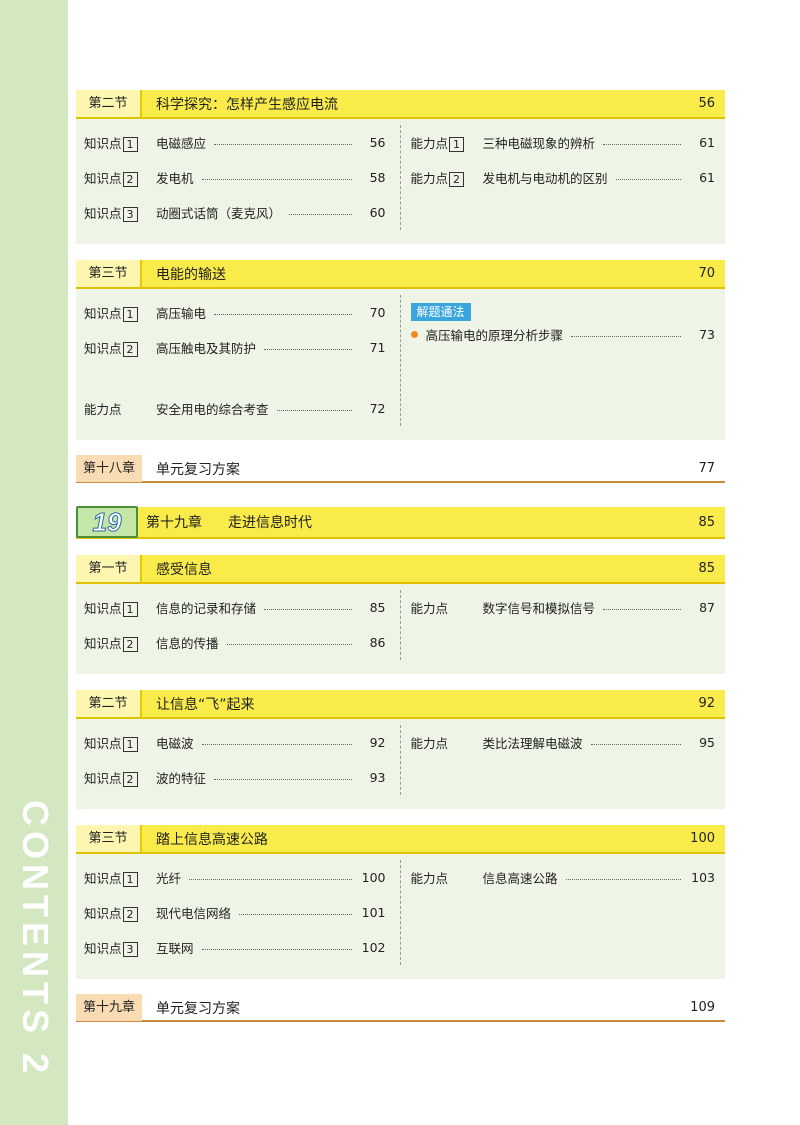  I want to click on entry-page: 56, so click(377, 142).